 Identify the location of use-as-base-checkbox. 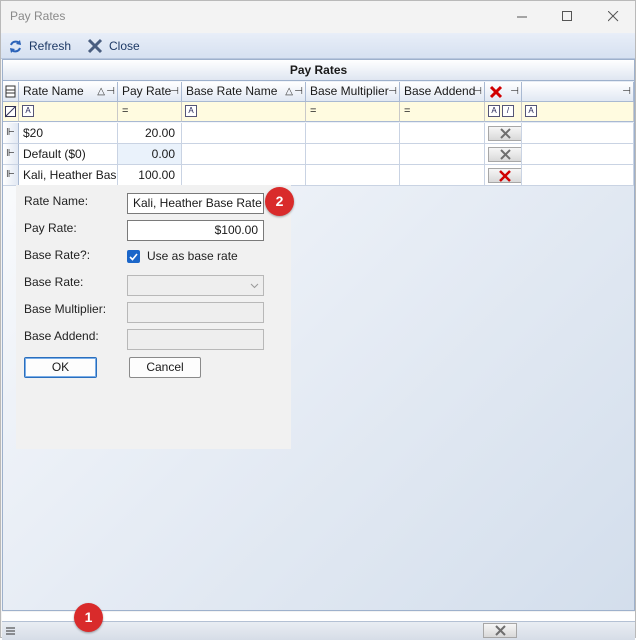
(133, 256).